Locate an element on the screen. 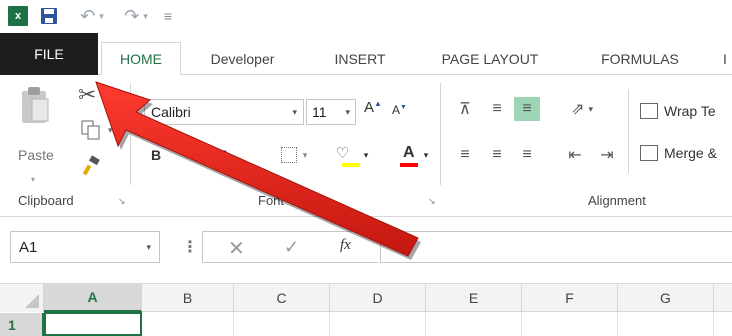  merge-center-button: Merge & is located at coordinates (686, 153).